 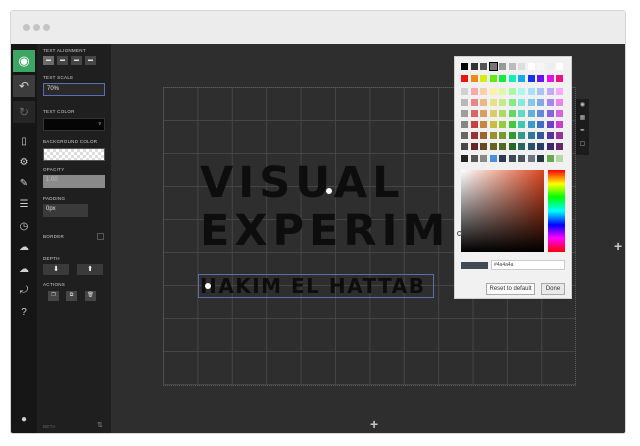 I want to click on redo-icon: ↻, so click(x=24, y=112).